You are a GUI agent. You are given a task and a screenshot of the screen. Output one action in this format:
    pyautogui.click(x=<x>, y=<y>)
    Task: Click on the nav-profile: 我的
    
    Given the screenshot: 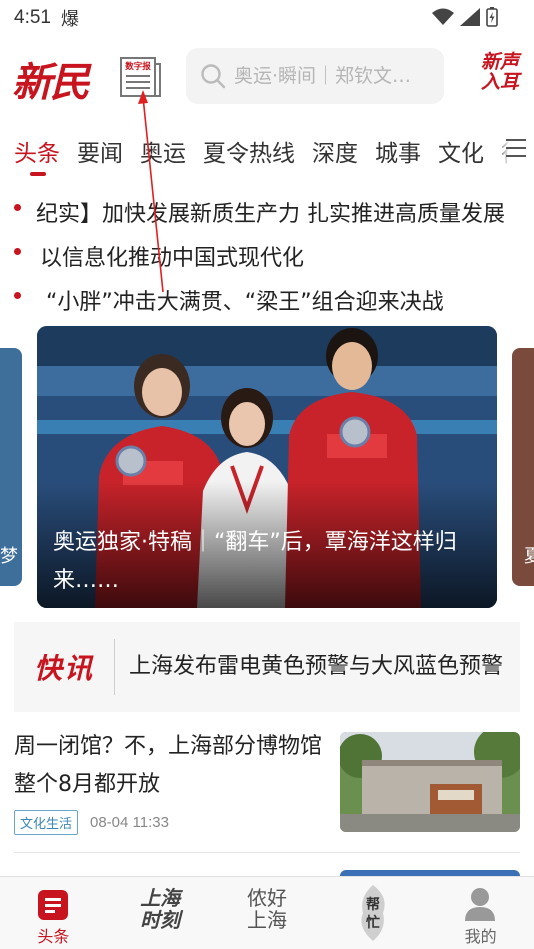 What is the action you would take?
    pyautogui.click(x=480, y=913)
    